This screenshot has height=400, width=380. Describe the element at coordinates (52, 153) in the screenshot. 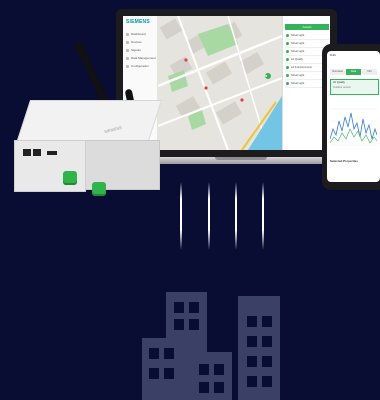

I see `usb-port-icon` at that location.